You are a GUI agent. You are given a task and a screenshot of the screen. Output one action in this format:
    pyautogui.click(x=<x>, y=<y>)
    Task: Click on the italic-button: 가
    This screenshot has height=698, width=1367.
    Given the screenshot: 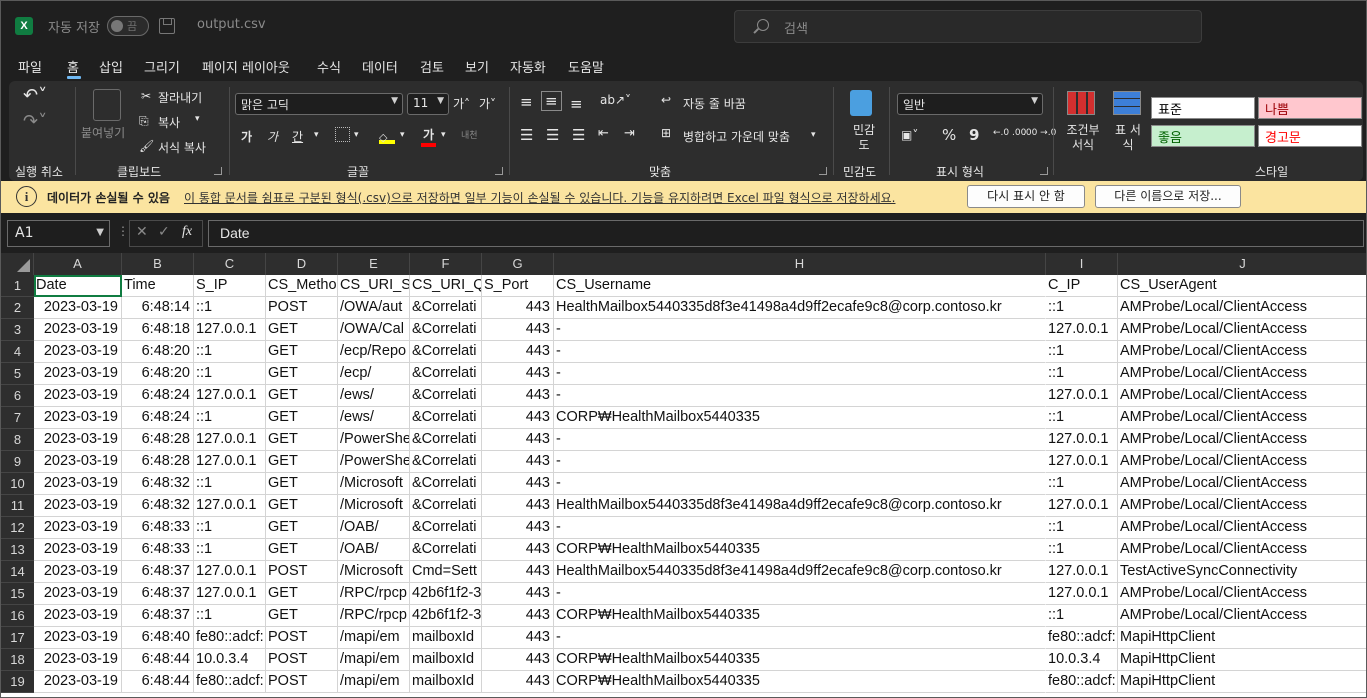 What is the action you would take?
    pyautogui.click(x=272, y=136)
    